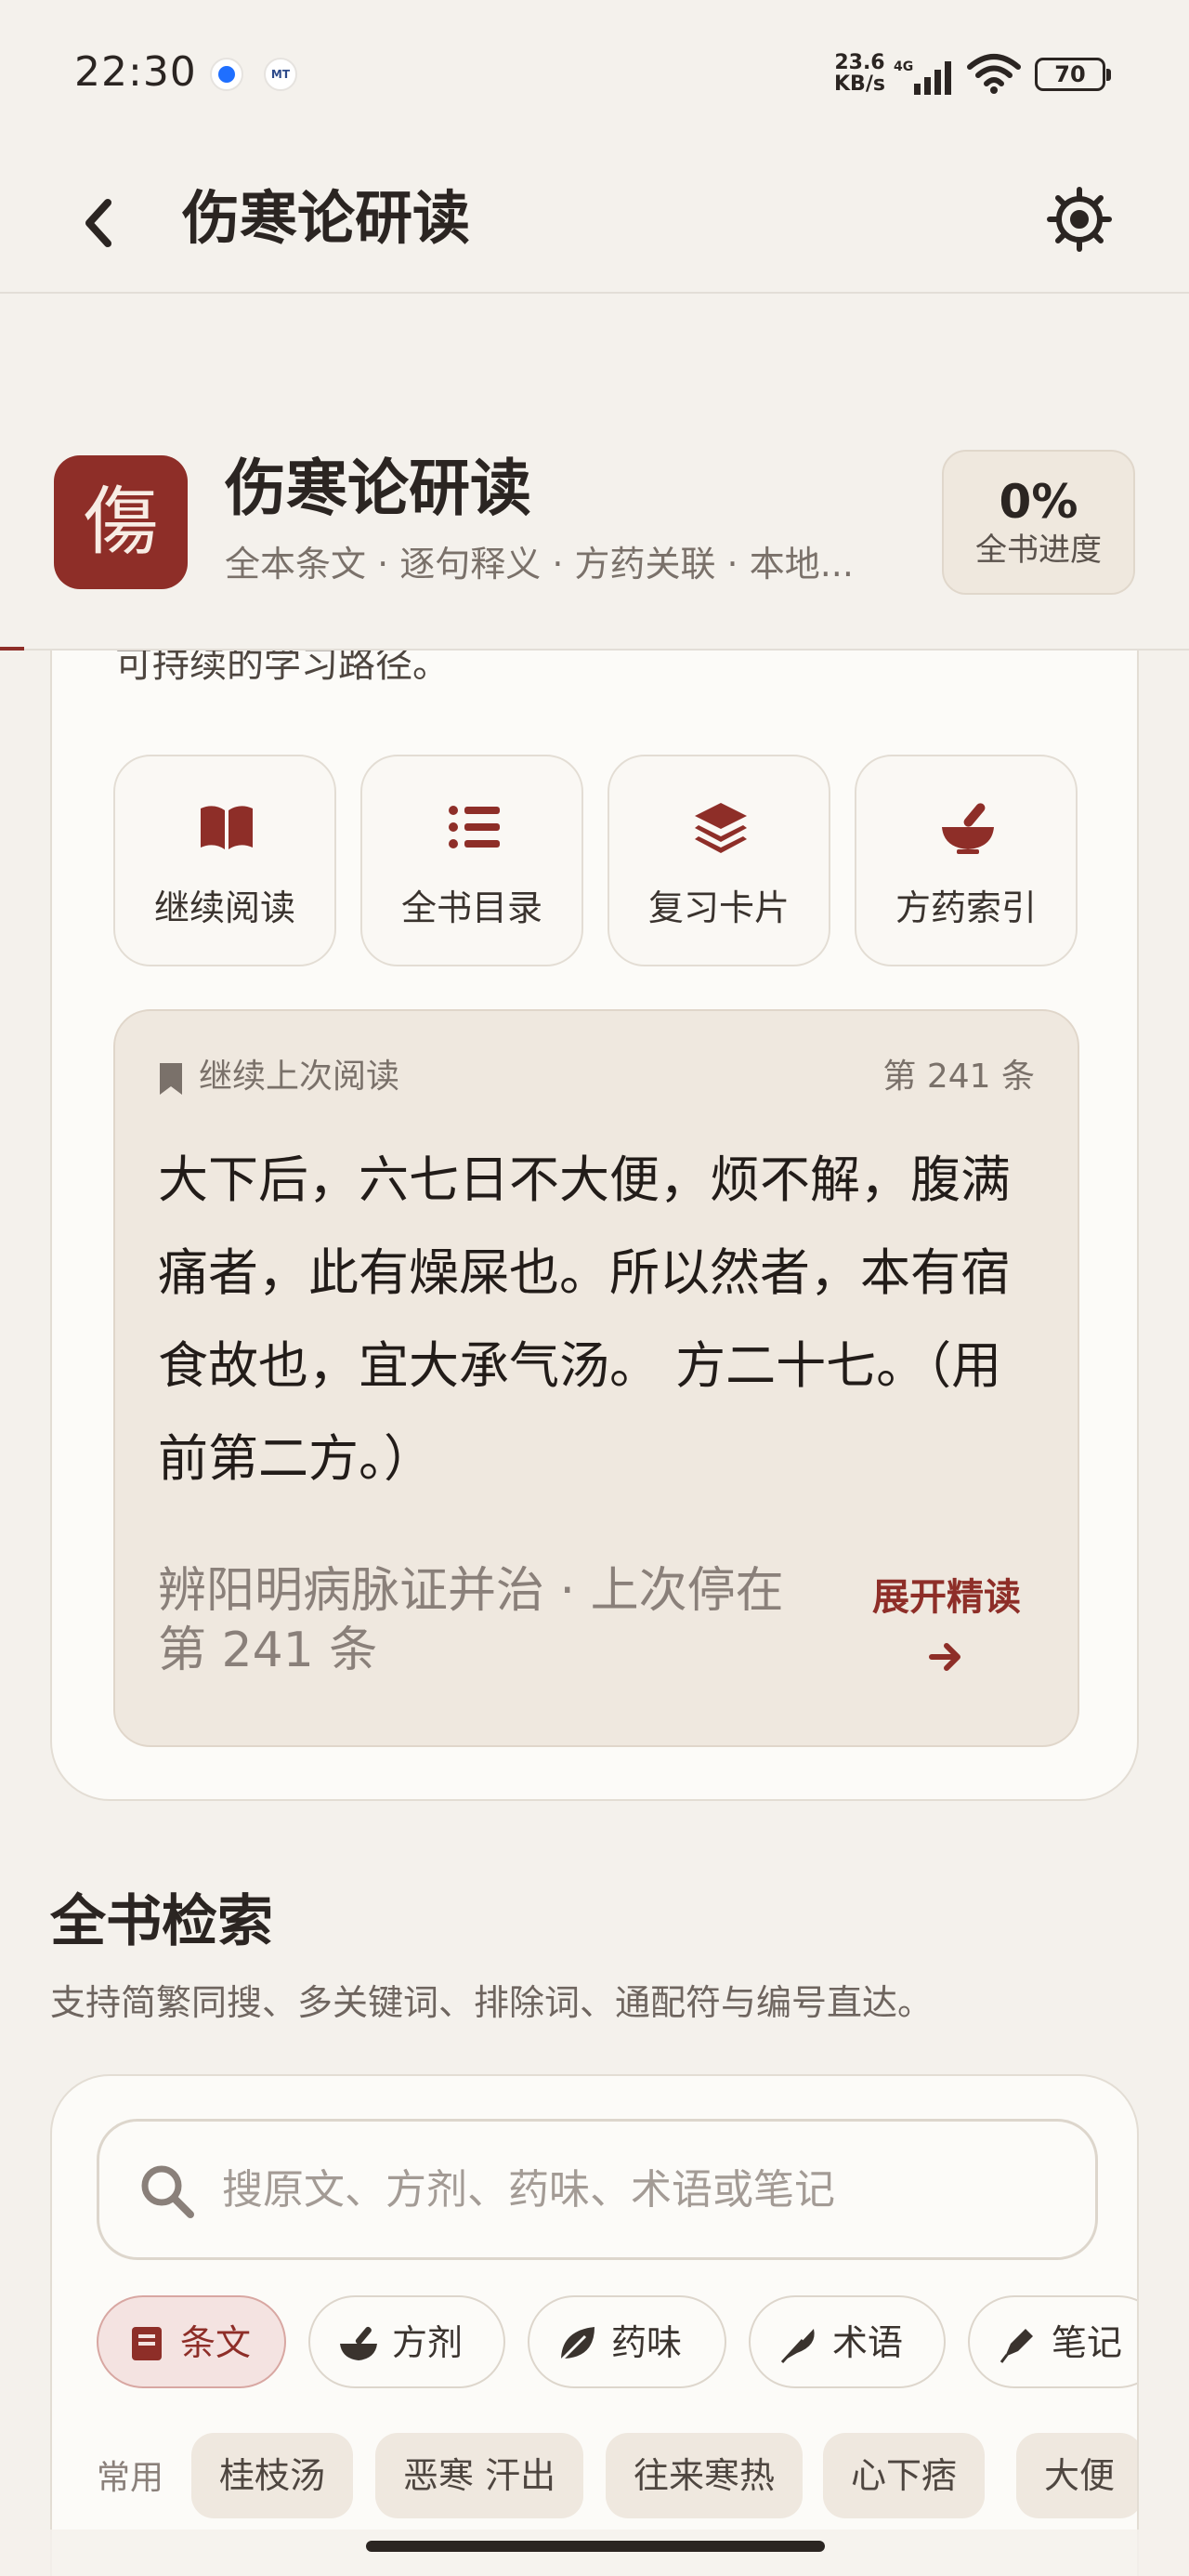 This screenshot has height=2576, width=1189. I want to click on continue-reading-button: 继续阅读, so click(224, 860).